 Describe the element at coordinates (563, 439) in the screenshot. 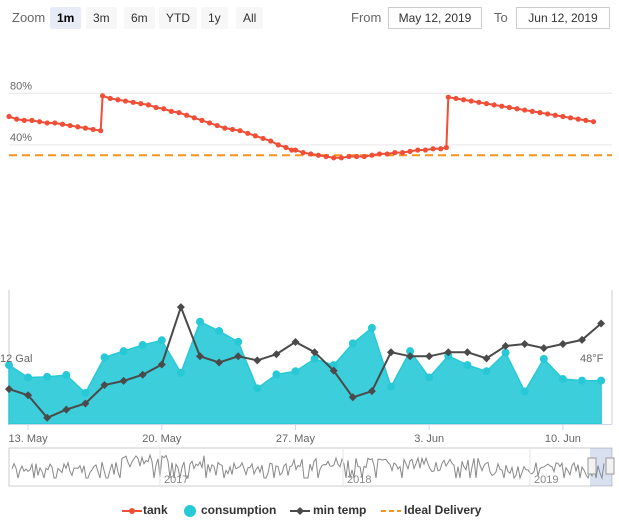

I see `x-tick-label: 10. Jun` at that location.